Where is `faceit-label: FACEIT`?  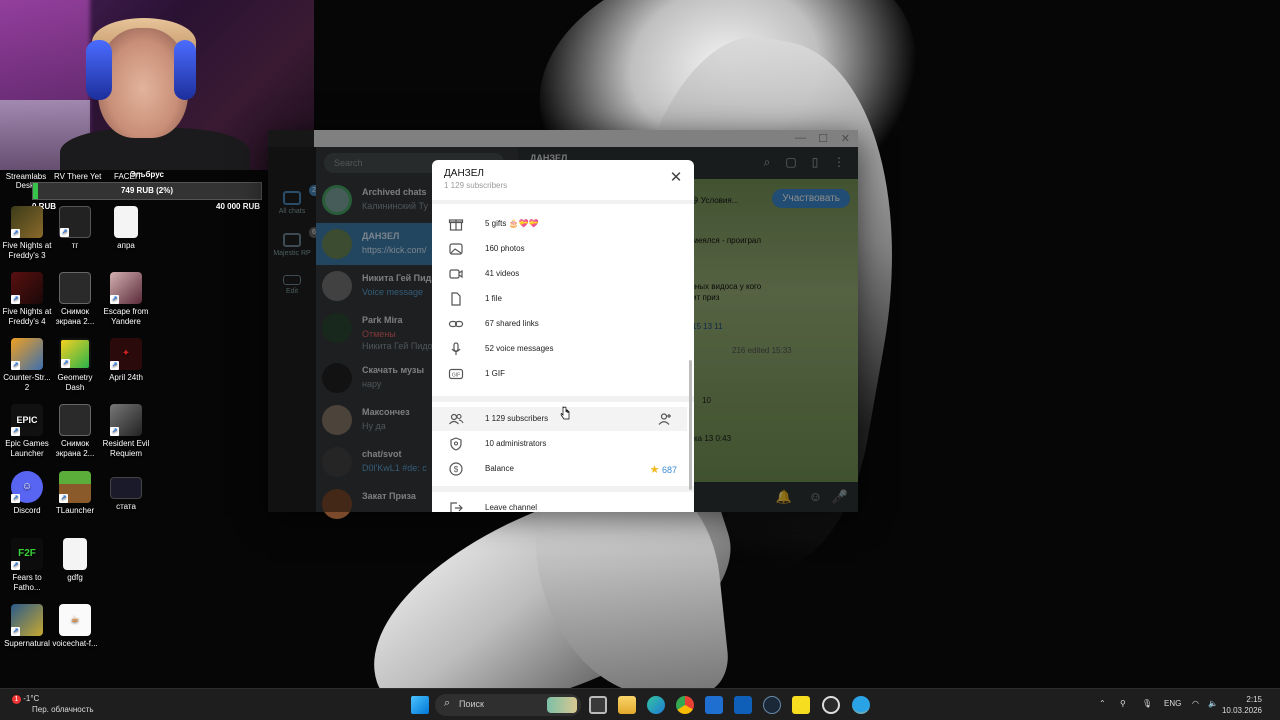
faceit-label: FACEIT is located at coordinates (128, 176).